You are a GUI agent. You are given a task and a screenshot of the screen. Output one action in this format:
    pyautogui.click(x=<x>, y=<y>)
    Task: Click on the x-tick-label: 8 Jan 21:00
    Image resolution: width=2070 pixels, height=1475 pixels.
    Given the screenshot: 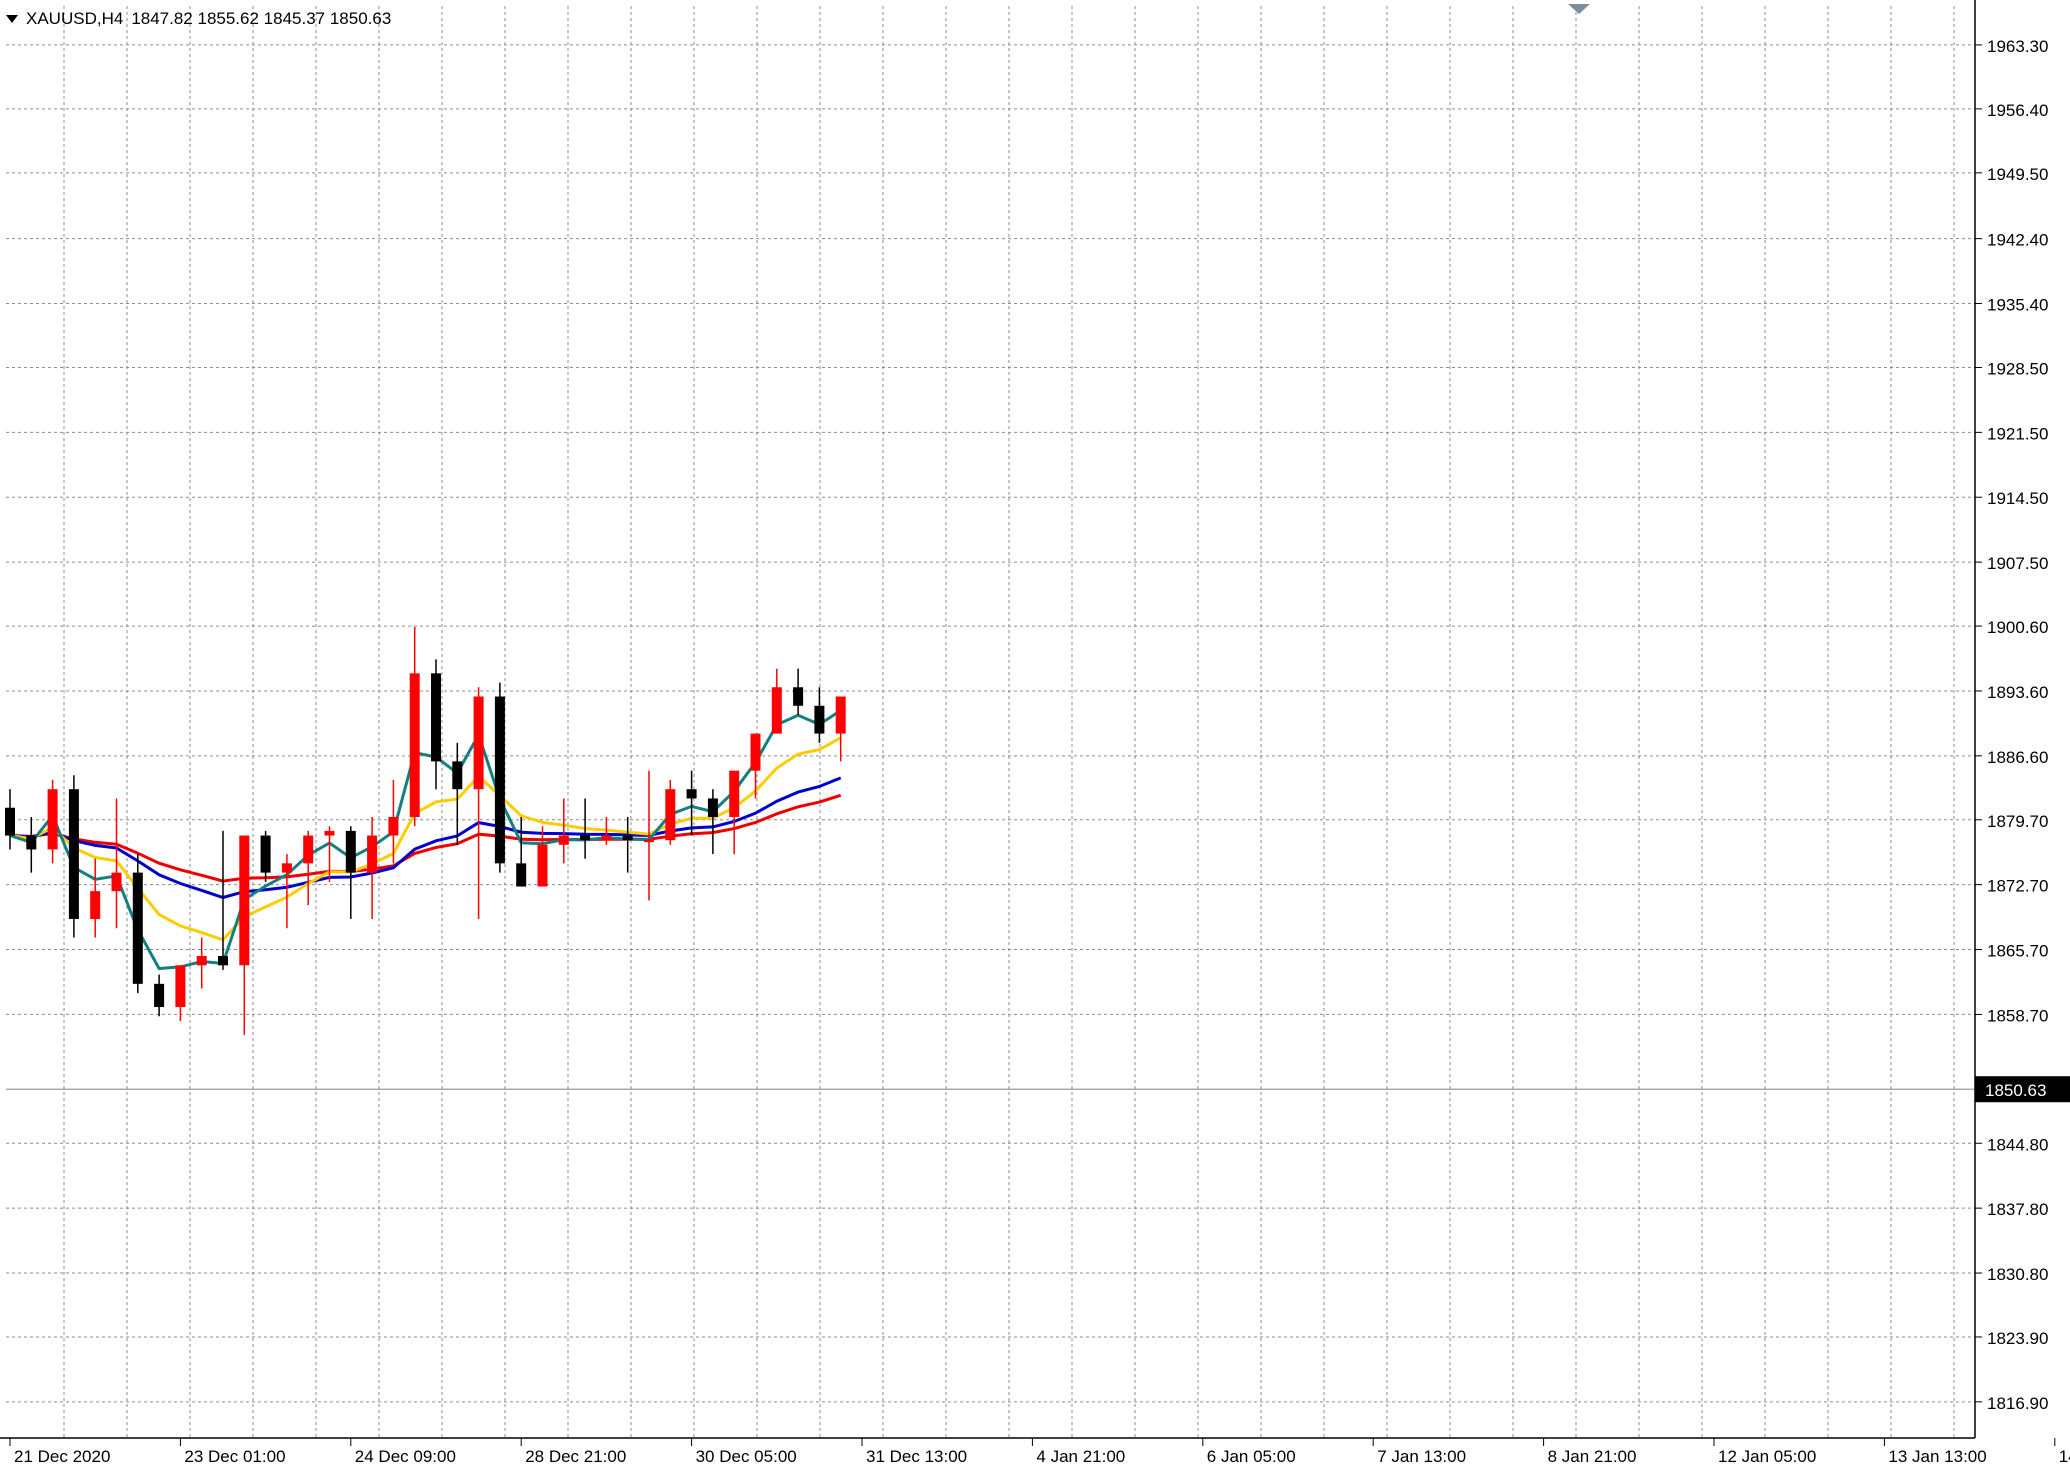 What is the action you would take?
    pyautogui.click(x=1592, y=1456)
    